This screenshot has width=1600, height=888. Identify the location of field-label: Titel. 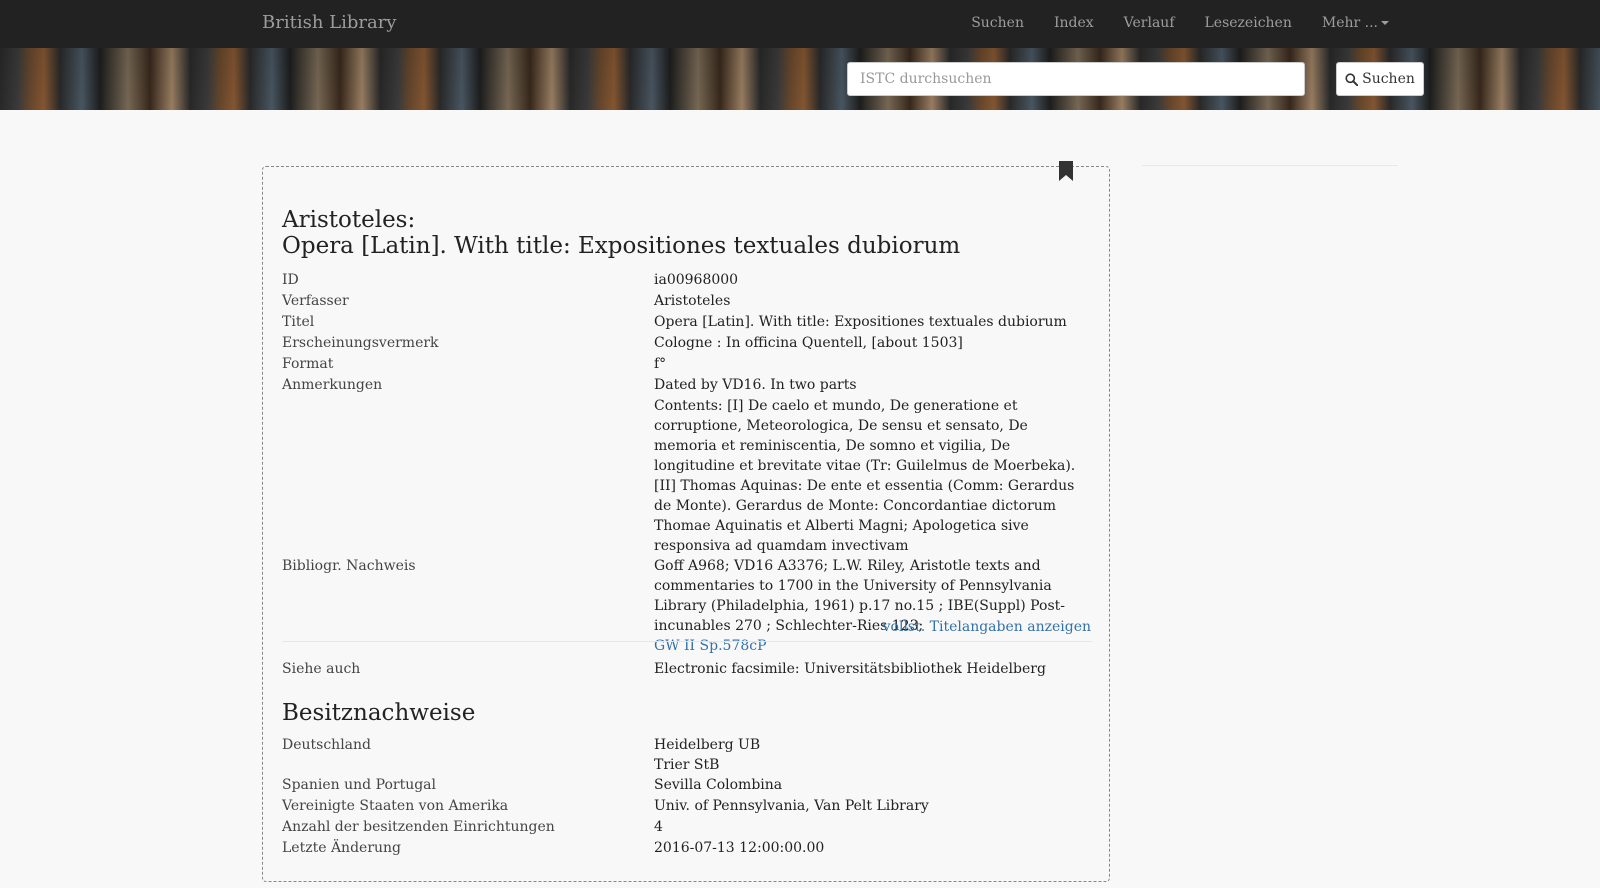
(298, 322).